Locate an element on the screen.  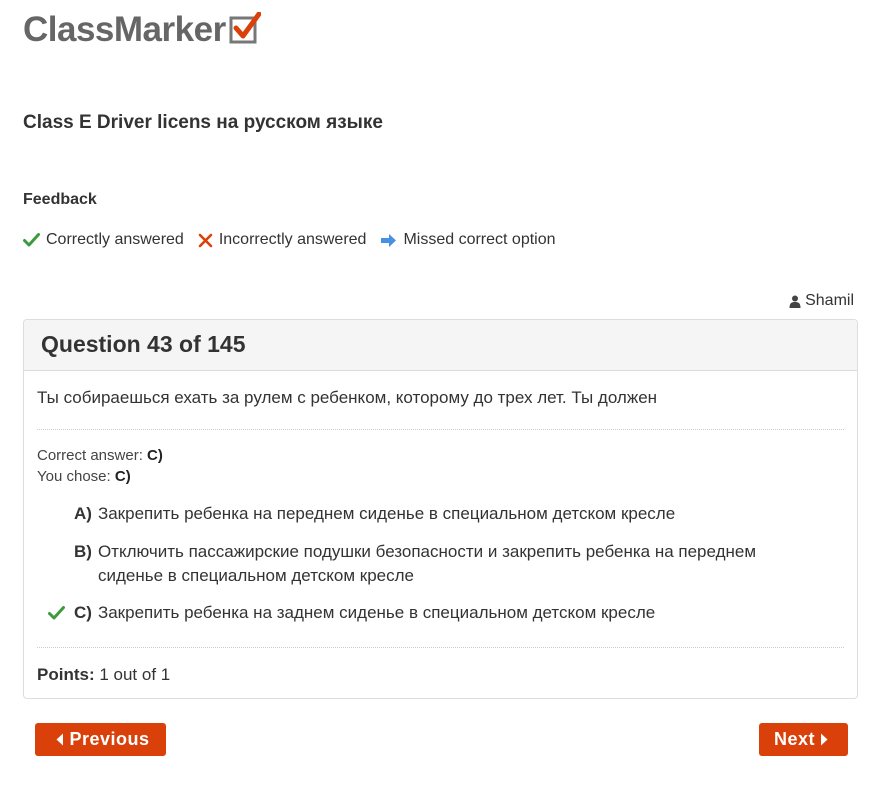
next-button: Next is located at coordinates (803, 739).